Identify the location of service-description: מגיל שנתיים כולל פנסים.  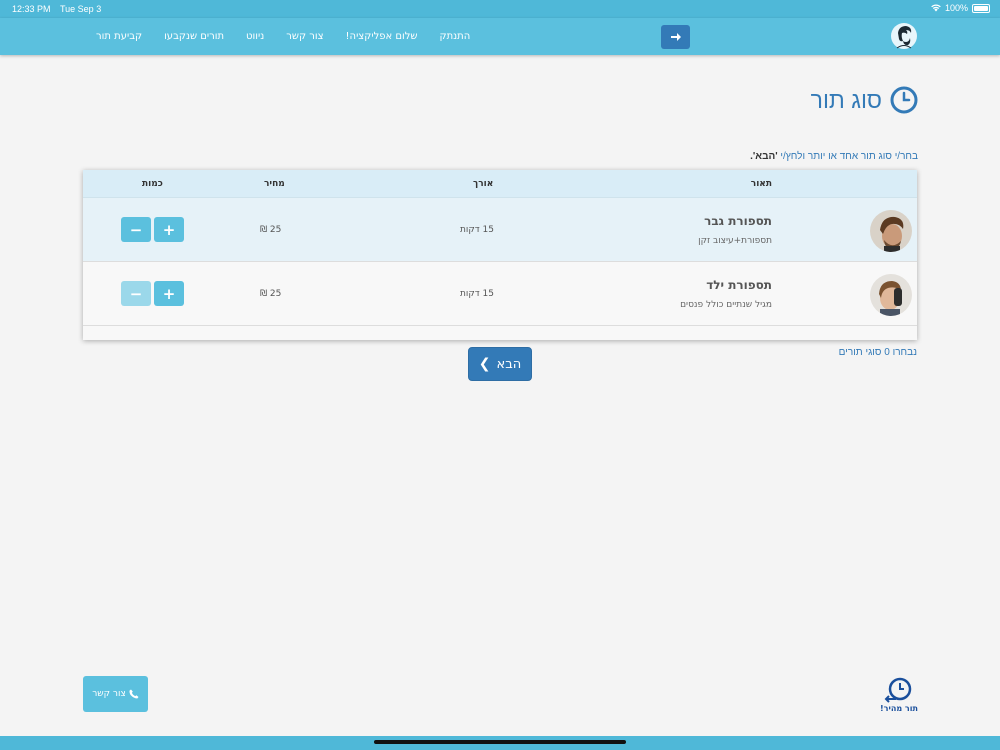
(726, 305).